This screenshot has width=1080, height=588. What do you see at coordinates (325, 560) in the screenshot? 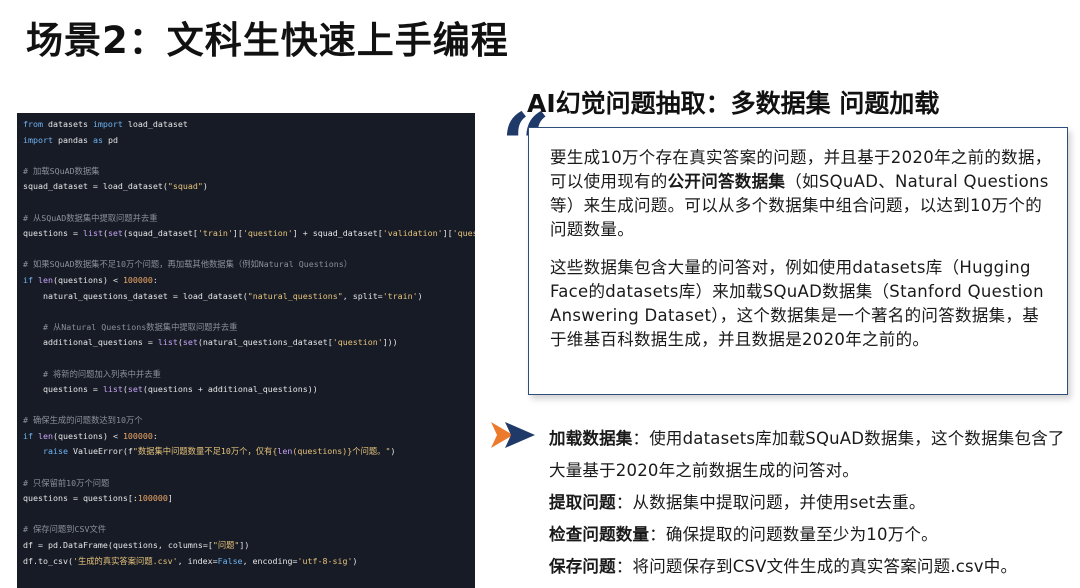
I see `code-token: 'utf-8-sig'` at bounding box center [325, 560].